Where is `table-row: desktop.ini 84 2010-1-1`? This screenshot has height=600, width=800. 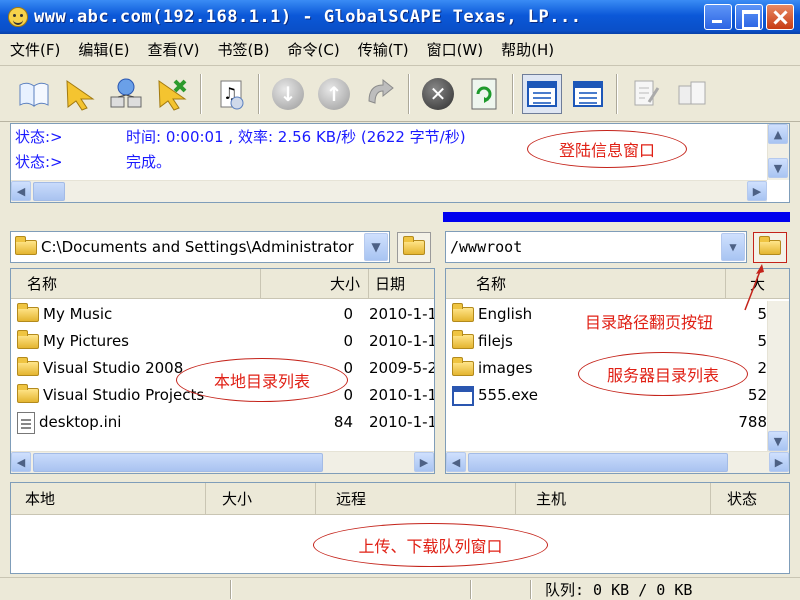 table-row: desktop.ini 84 2010-1-1 is located at coordinates (222, 422).